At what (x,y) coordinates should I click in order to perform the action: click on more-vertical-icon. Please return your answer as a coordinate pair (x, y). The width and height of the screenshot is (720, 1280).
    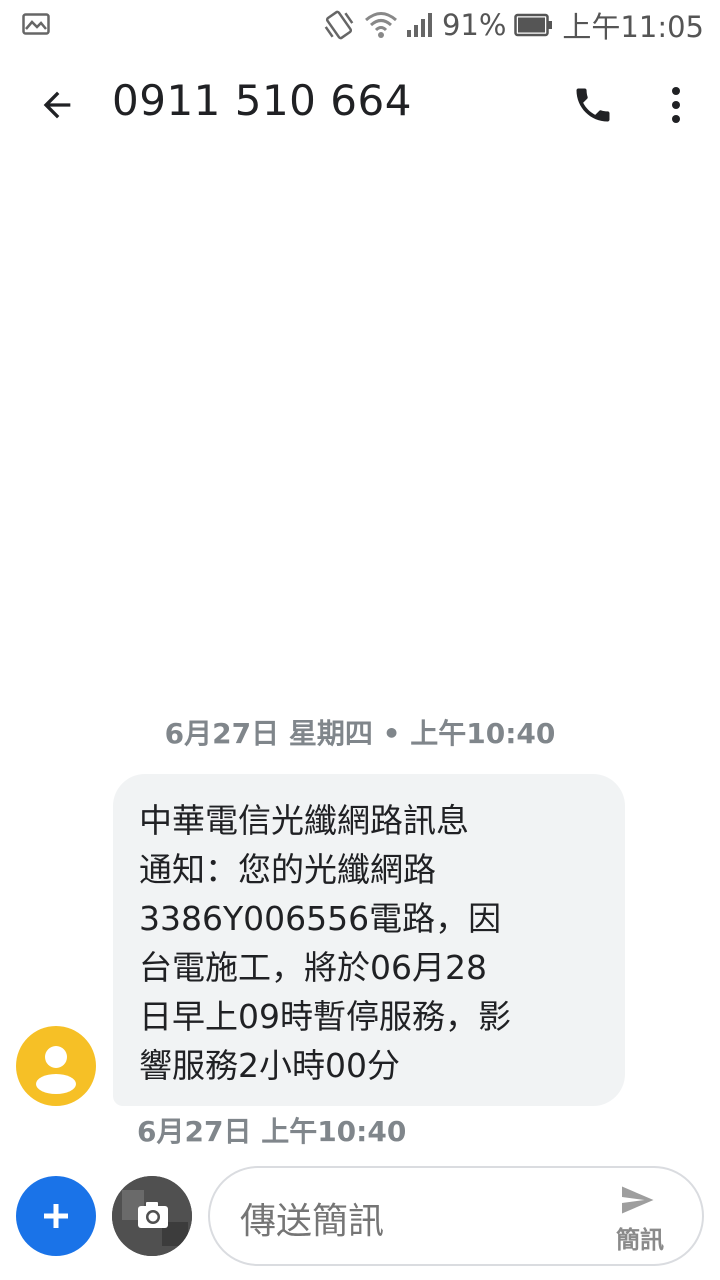
    Looking at the image, I should click on (676, 105).